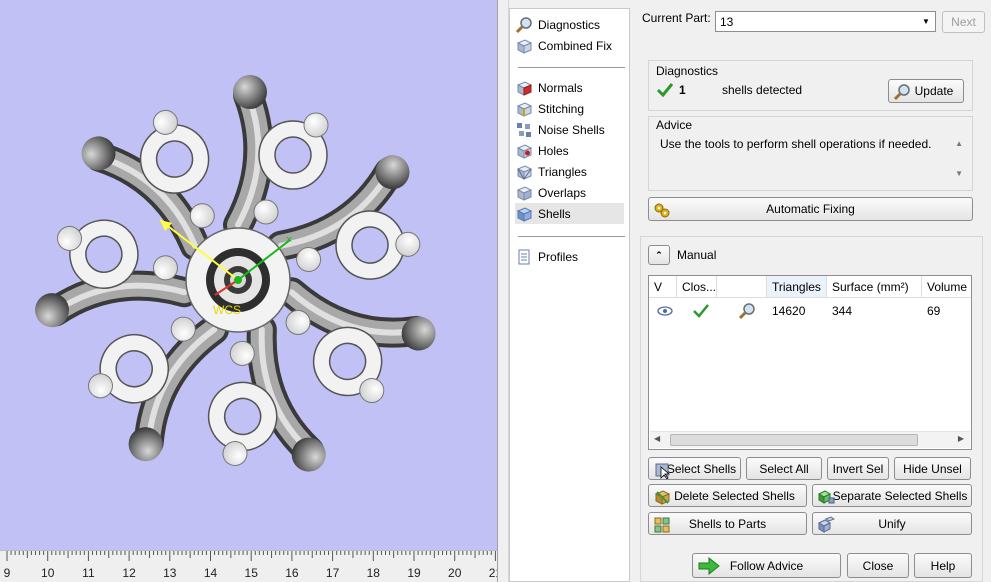  I want to click on collapse-manual-button: ⌃, so click(659, 255).